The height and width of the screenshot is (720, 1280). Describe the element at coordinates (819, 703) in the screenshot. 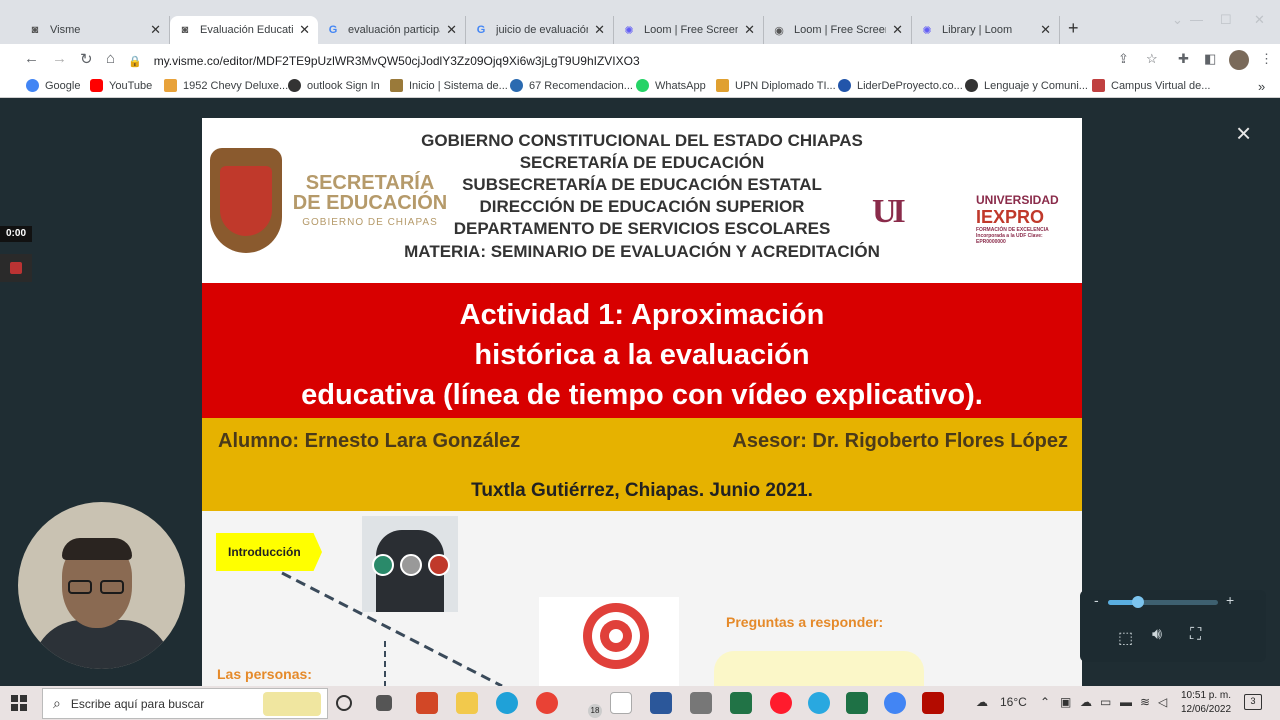

I see `internet-explorer-icon` at that location.